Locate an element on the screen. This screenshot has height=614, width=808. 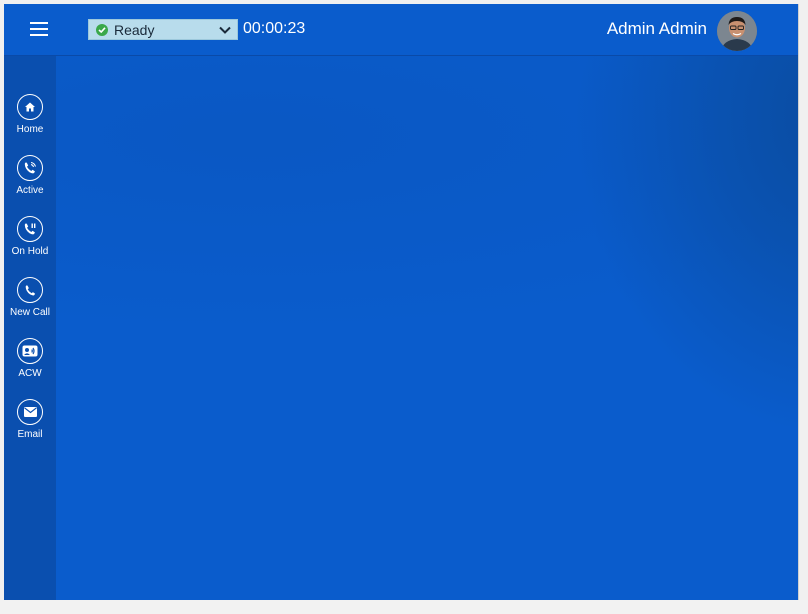
envelope-icon is located at coordinates (30, 412).